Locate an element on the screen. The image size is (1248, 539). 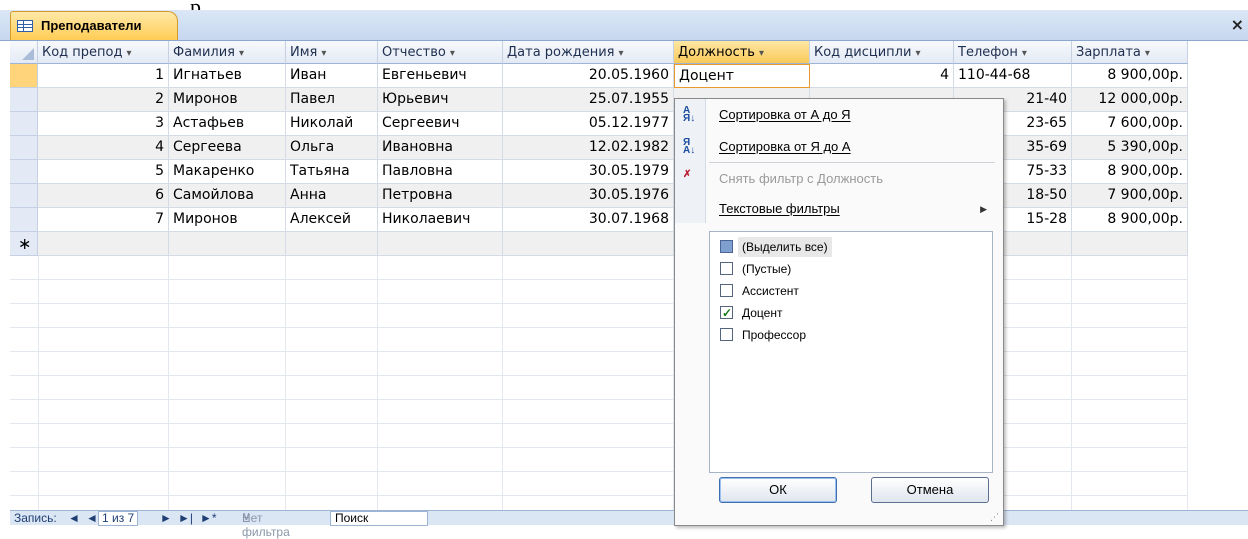
menu-item-sort-asc: А Я↓ Сортировка от А до Я is located at coordinates (838, 115).